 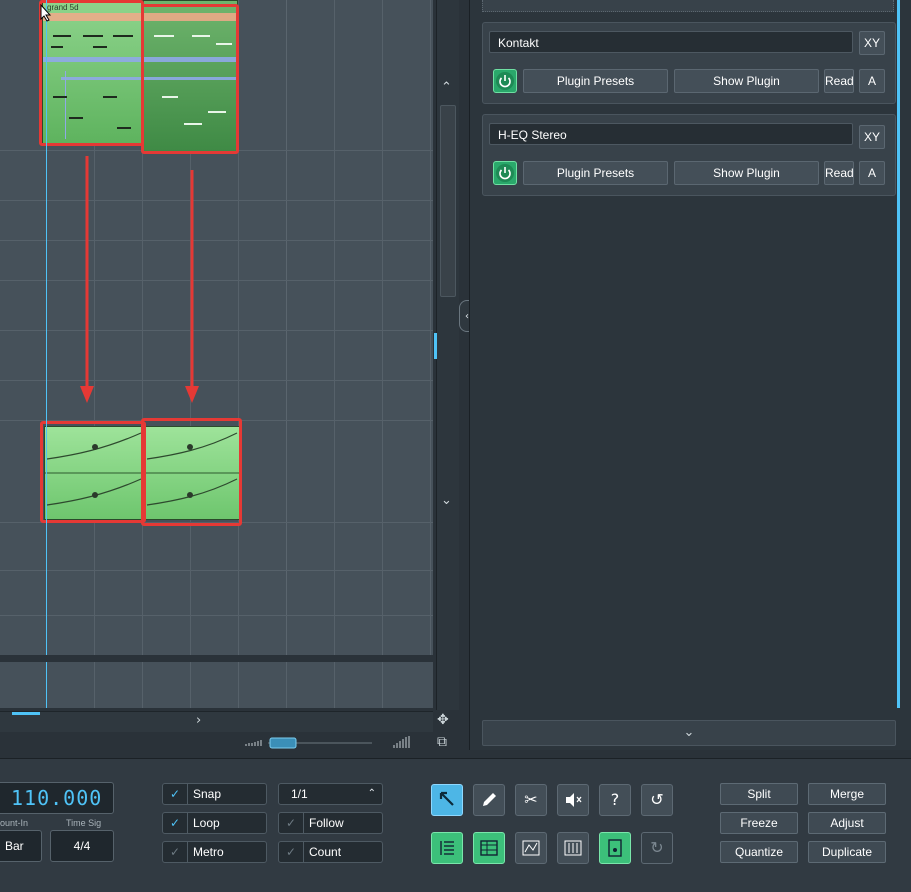 What do you see at coordinates (216, 721) in the screenshot?
I see `horizontal-scrollbar: ›` at bounding box center [216, 721].